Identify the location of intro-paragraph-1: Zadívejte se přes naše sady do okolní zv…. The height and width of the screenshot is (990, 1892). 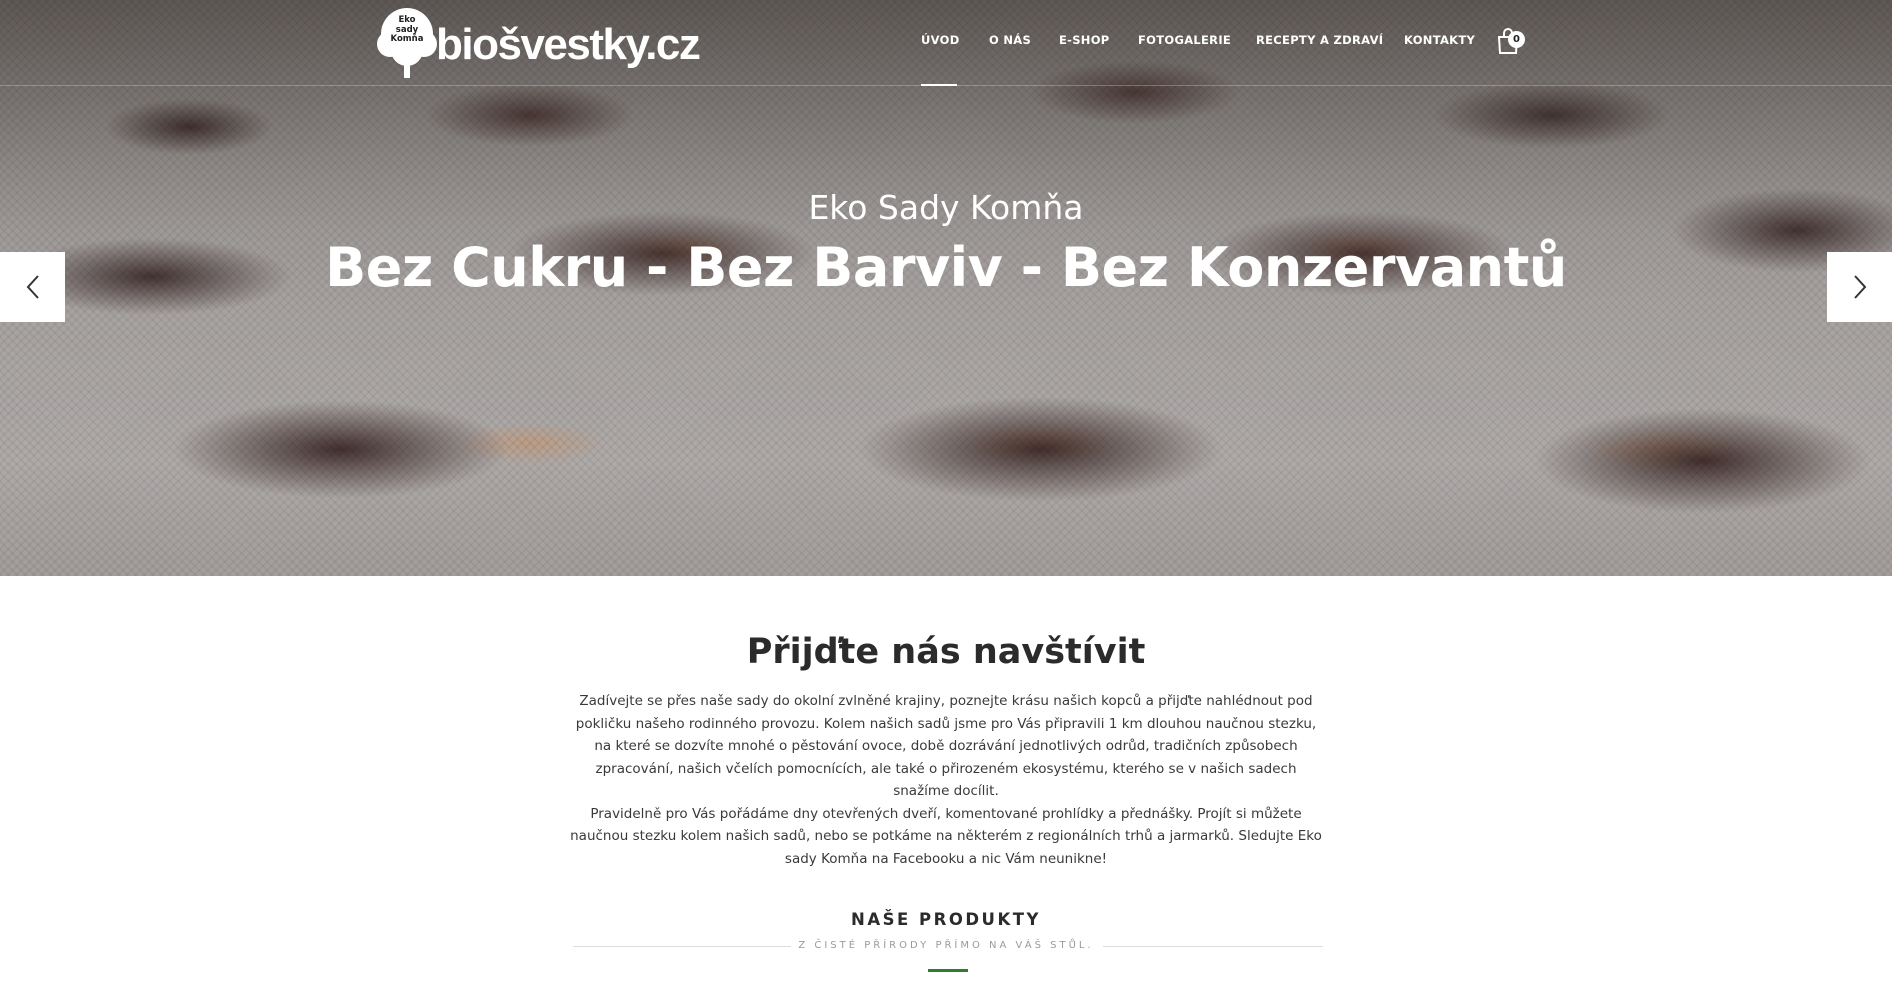
(946, 746).